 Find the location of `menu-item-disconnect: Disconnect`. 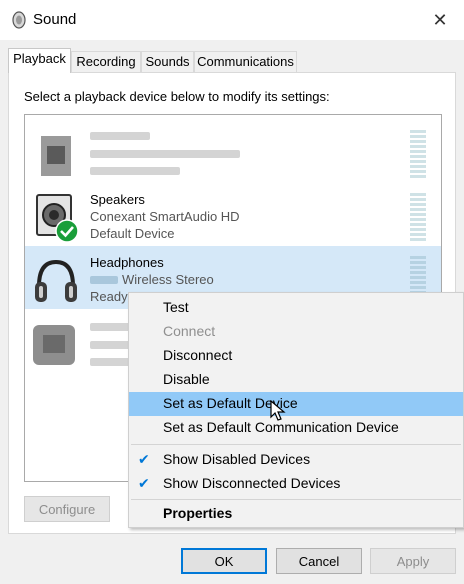

menu-item-disconnect: Disconnect is located at coordinates (296, 356).